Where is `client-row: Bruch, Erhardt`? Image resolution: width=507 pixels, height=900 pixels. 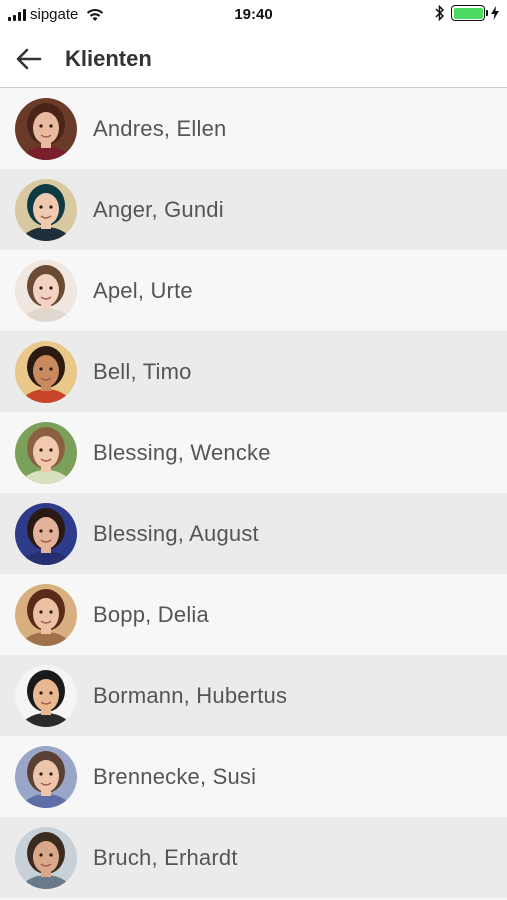
client-row: Bruch, Erhardt is located at coordinates (253, 857).